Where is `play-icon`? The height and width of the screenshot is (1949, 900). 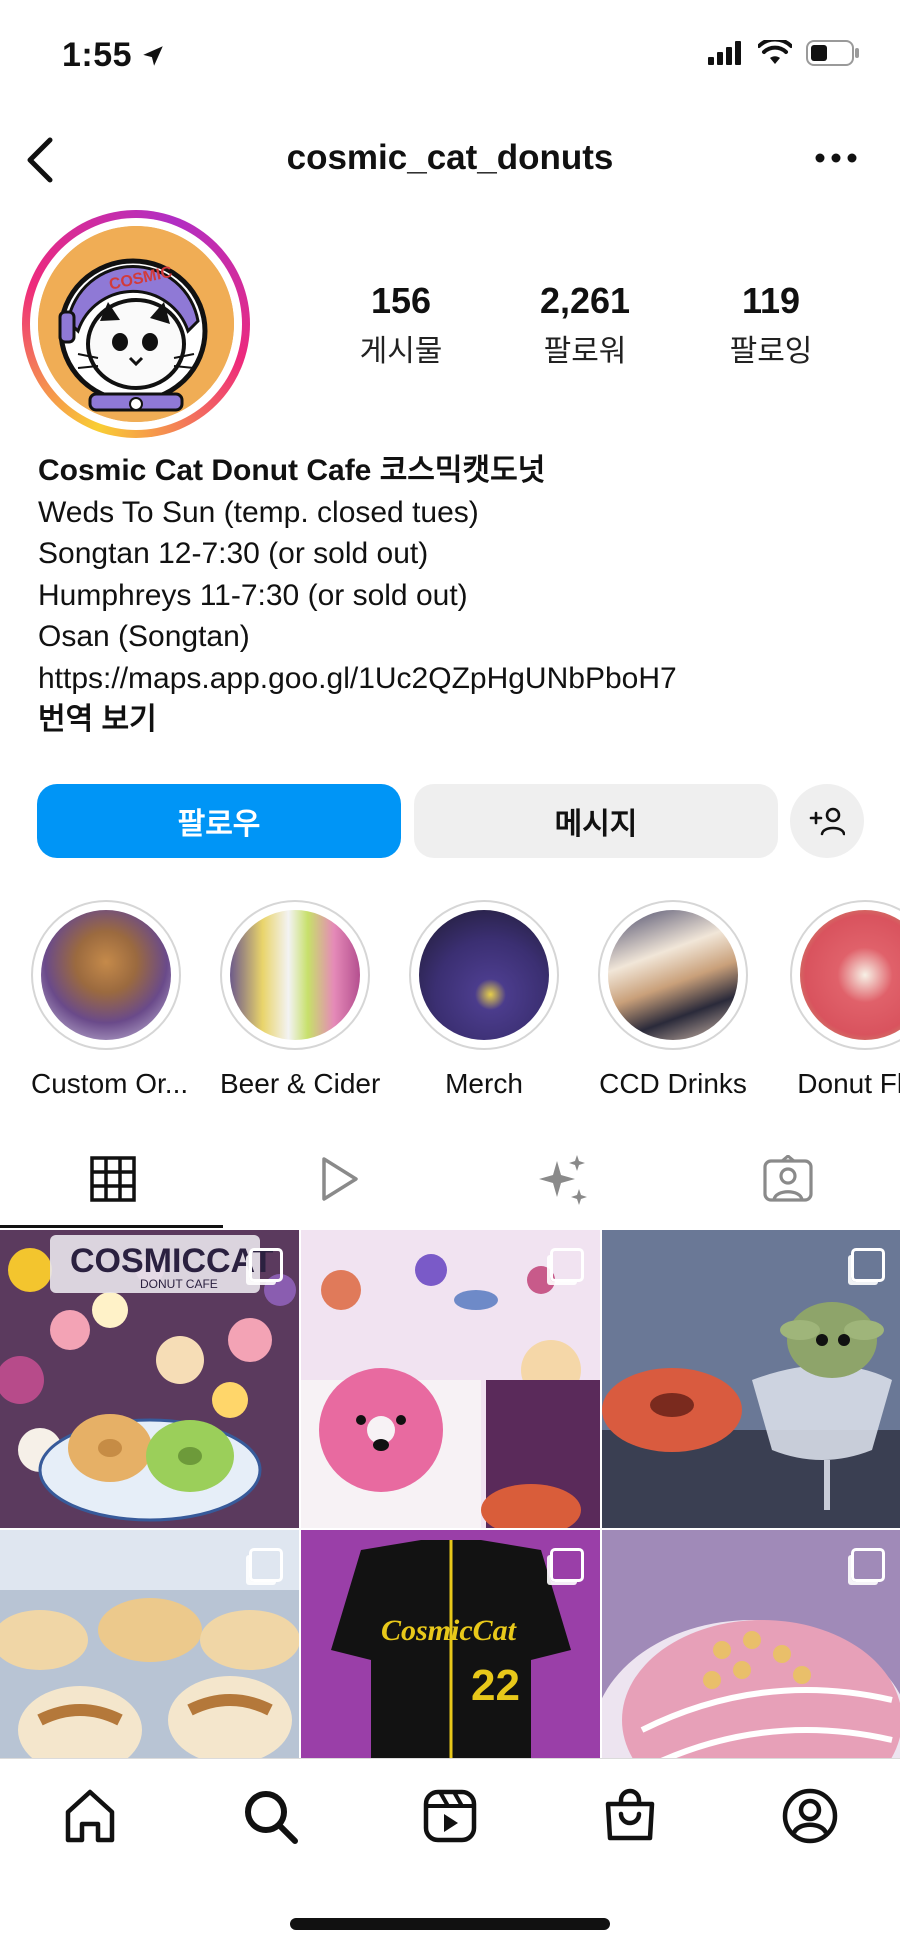 play-icon is located at coordinates (339, 1179).